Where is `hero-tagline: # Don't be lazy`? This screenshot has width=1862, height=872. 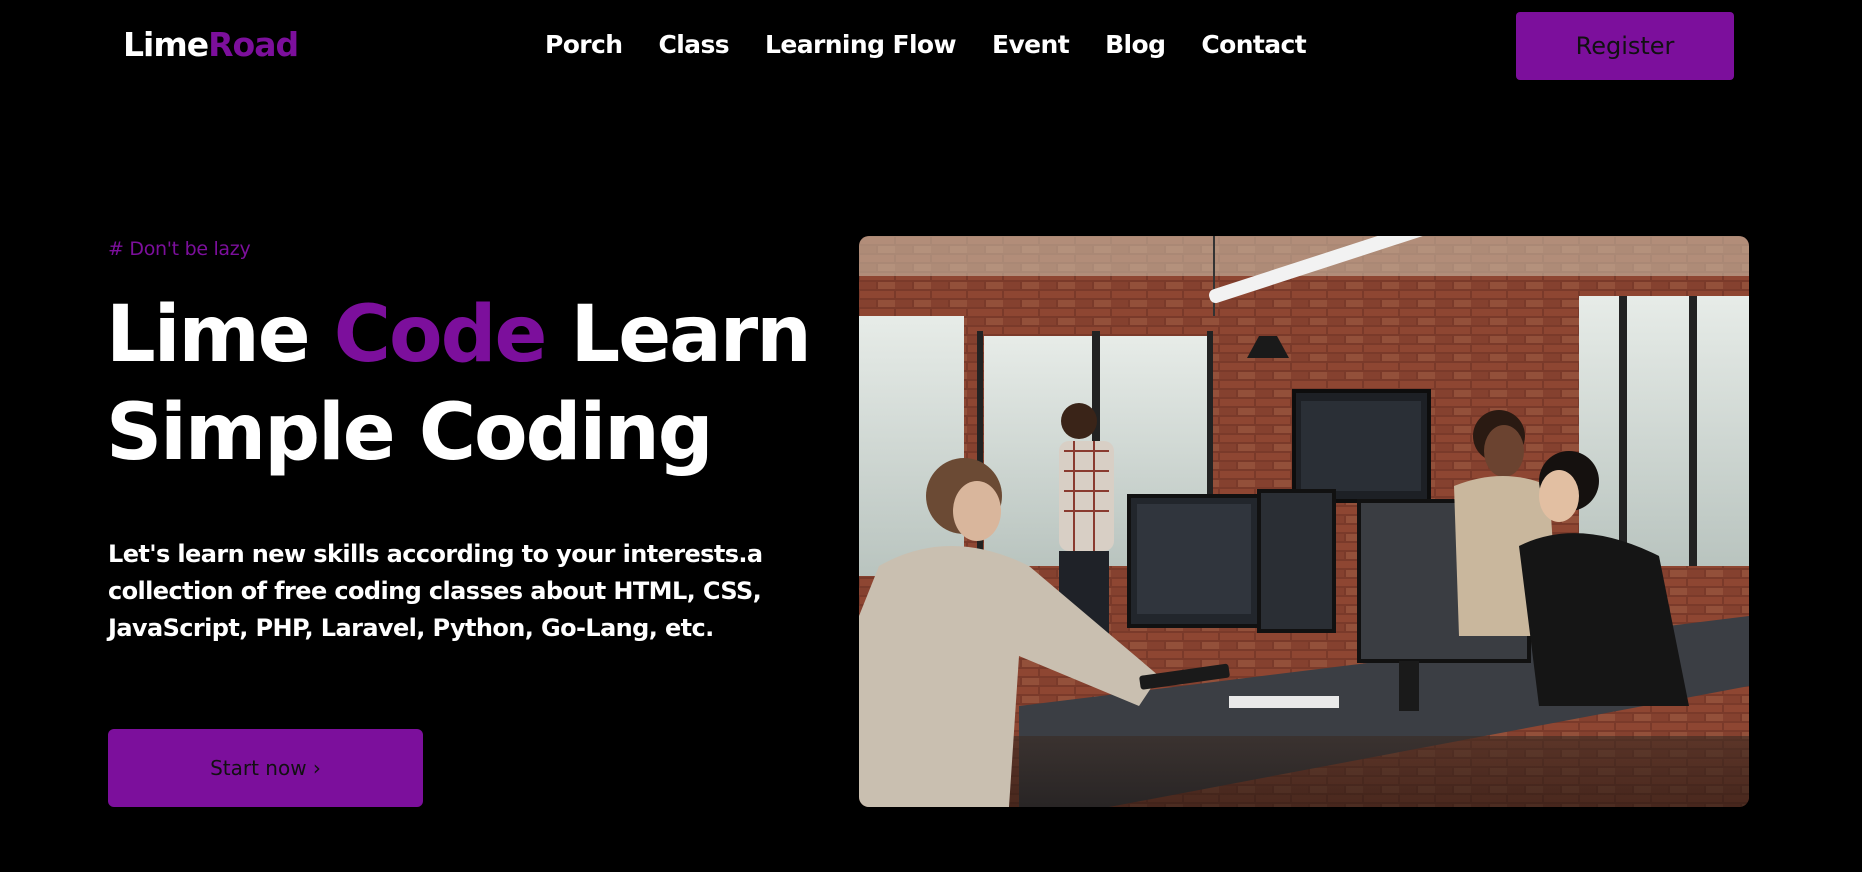 hero-tagline: # Don't be lazy is located at coordinates (179, 249).